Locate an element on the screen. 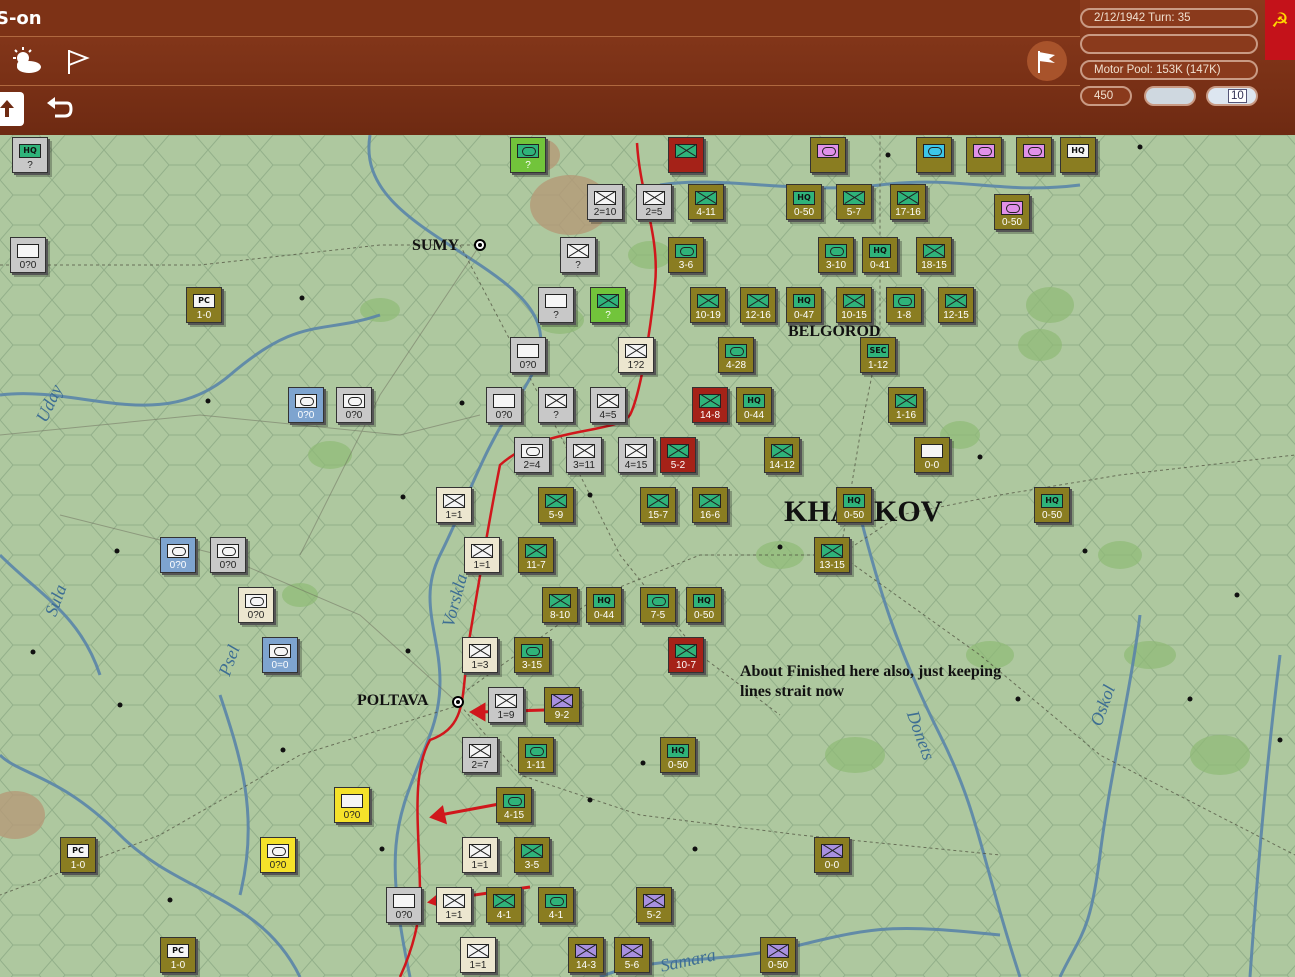 The height and width of the screenshot is (977, 1295). unit-counter: HQ 0-41 is located at coordinates (880, 255).